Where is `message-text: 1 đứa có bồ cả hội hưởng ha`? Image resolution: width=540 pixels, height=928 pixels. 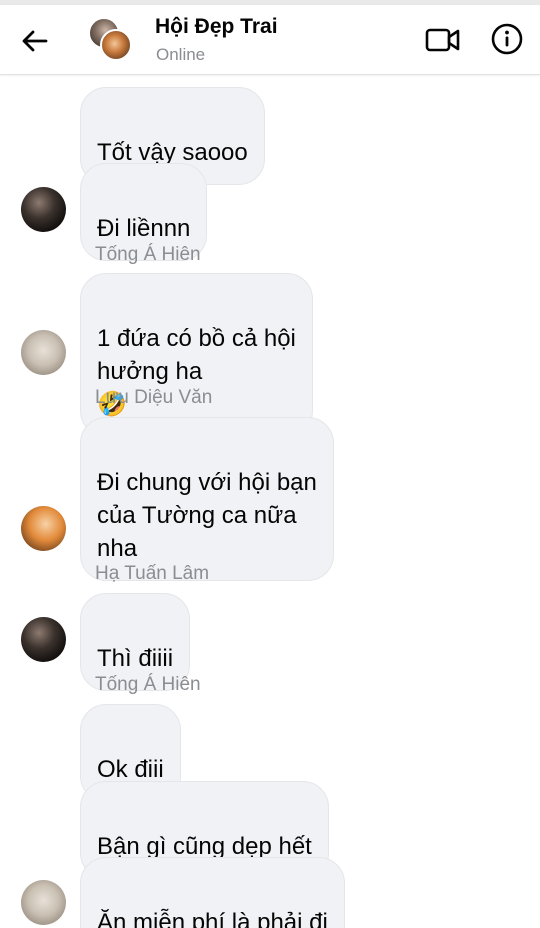 message-text: 1 đứa có bồ cả hội hưởng ha is located at coordinates (196, 355).